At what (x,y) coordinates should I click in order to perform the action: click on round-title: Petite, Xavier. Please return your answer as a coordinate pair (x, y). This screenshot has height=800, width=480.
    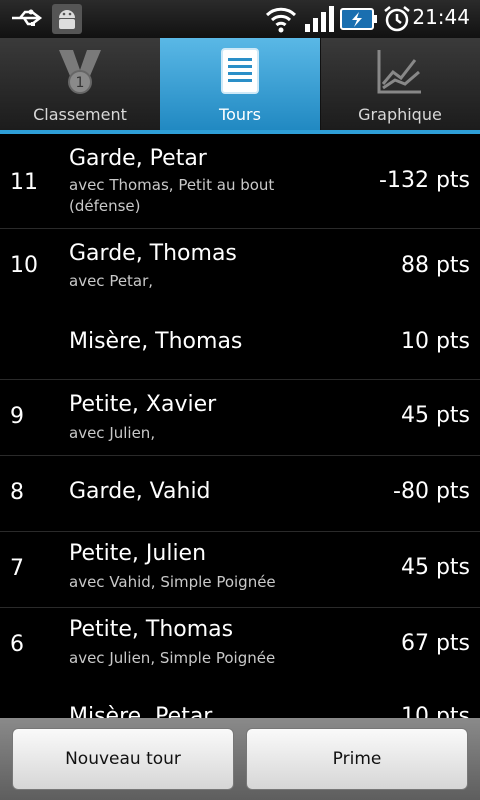
    Looking at the image, I should click on (143, 404).